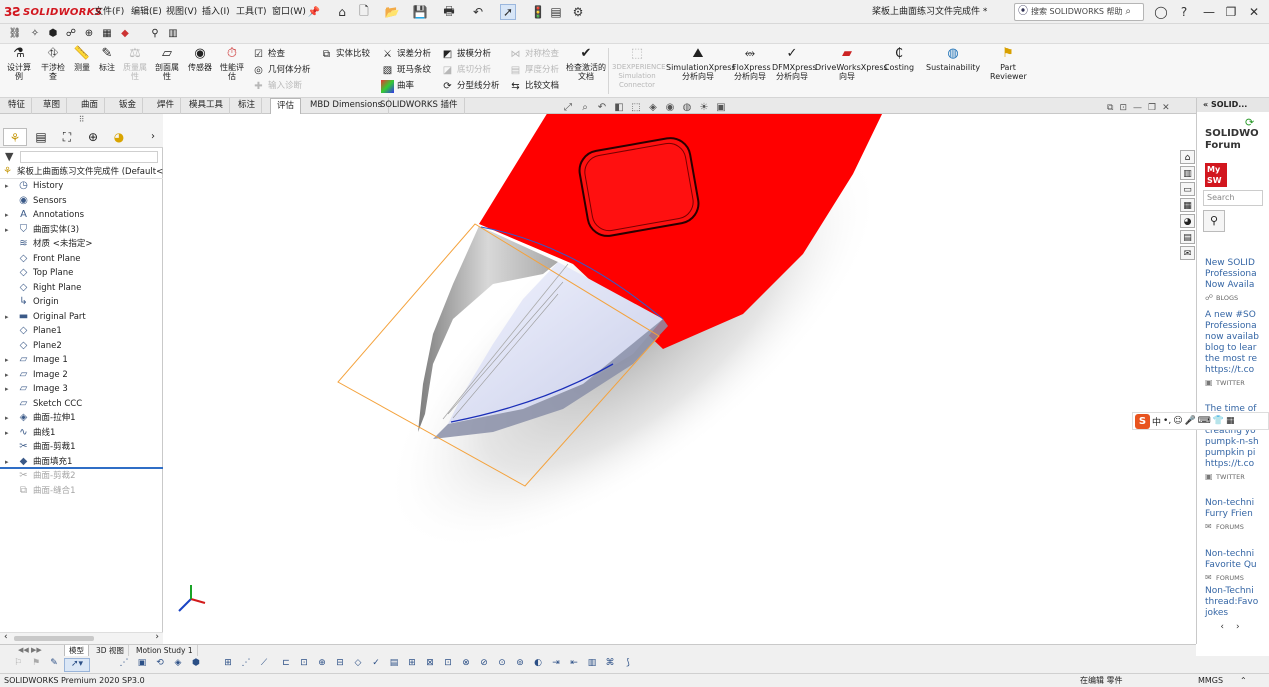  I want to click on menu-file: 文件(F), so click(109, 12).